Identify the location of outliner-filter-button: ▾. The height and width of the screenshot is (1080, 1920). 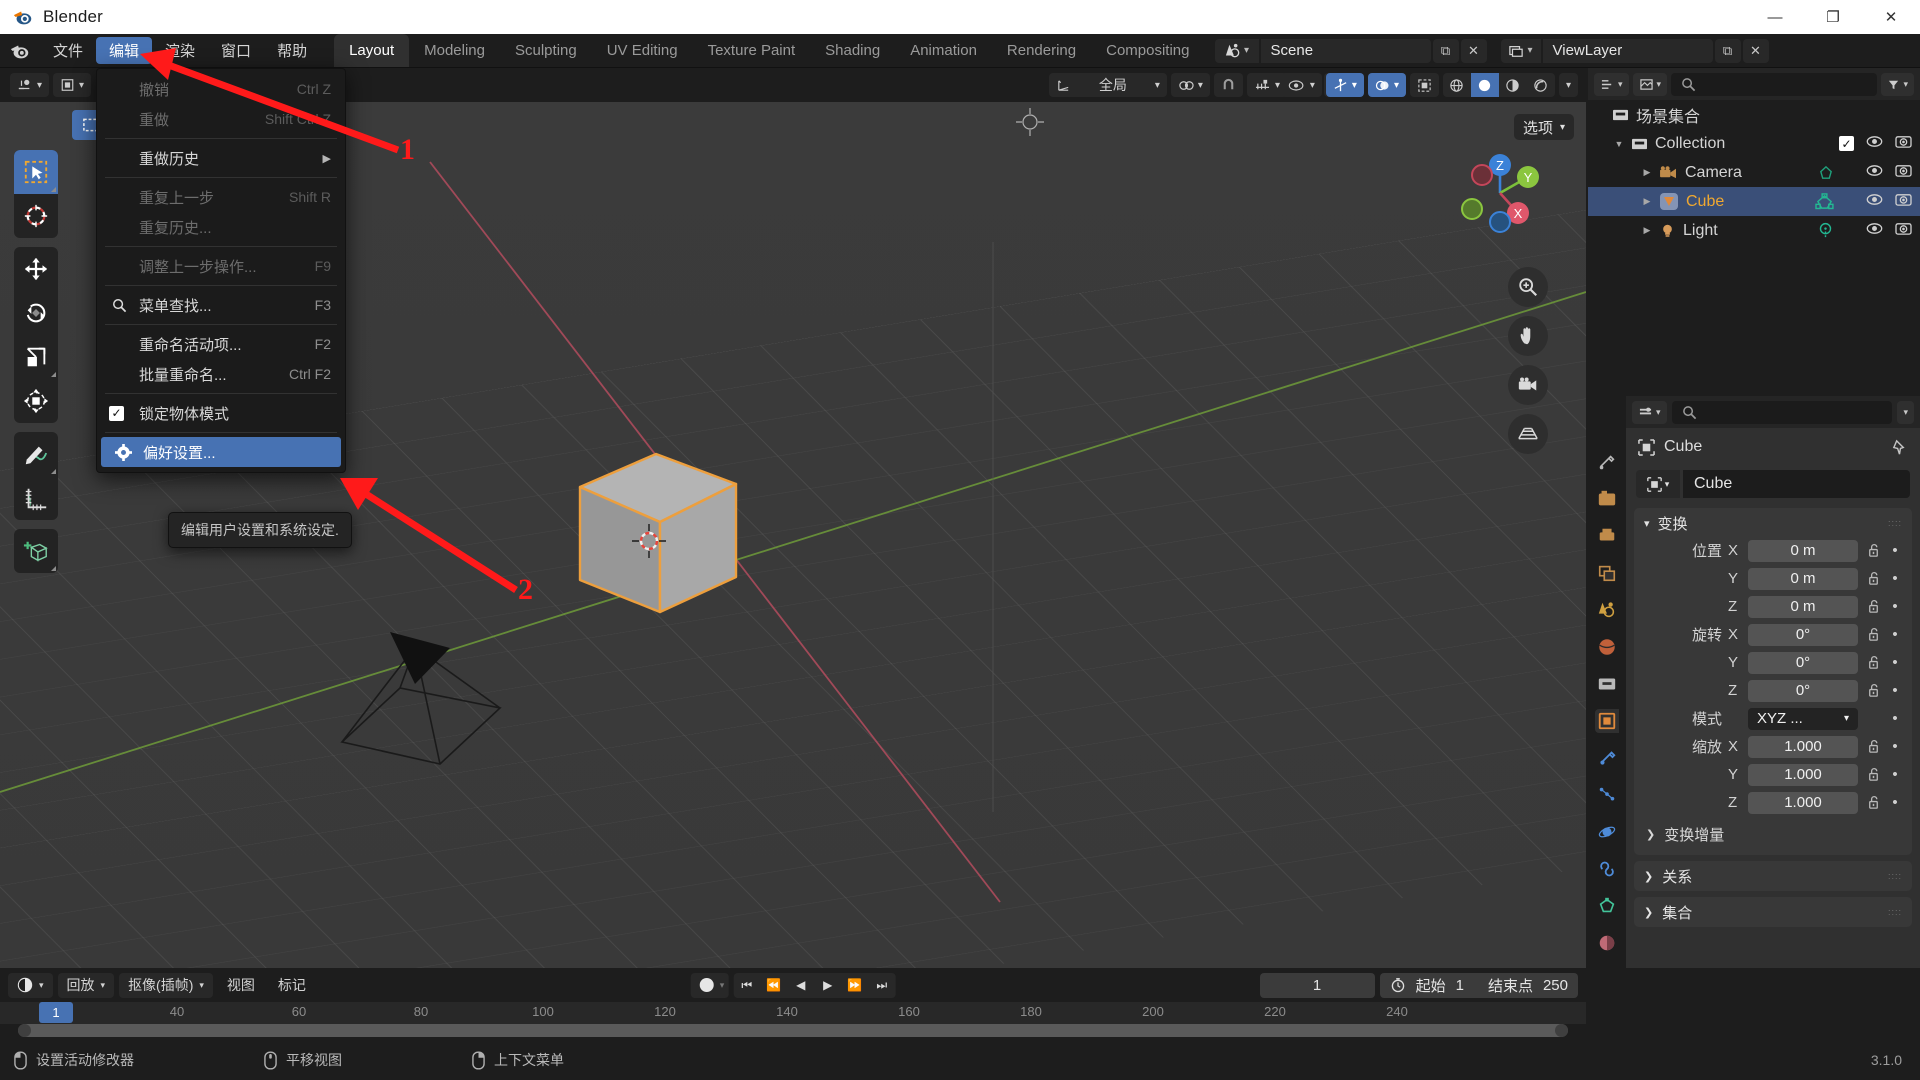
(1897, 84).